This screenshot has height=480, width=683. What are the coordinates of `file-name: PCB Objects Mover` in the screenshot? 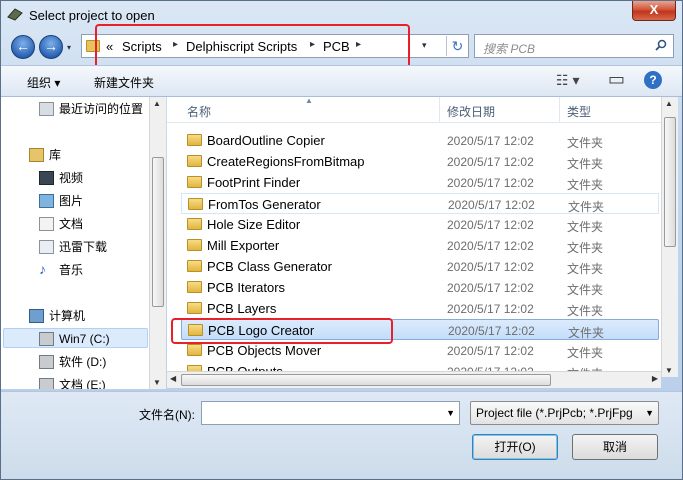 It's located at (264, 350).